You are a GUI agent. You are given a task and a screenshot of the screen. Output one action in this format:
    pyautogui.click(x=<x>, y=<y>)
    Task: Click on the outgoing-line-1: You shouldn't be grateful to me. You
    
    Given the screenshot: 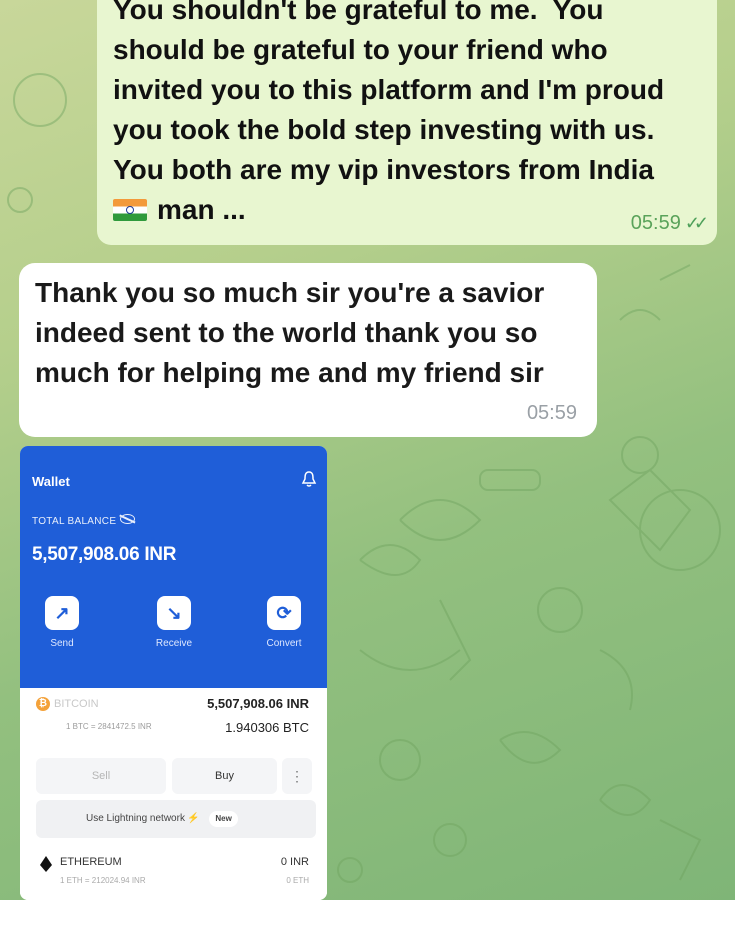 What is the action you would take?
    pyautogui.click(x=358, y=12)
    